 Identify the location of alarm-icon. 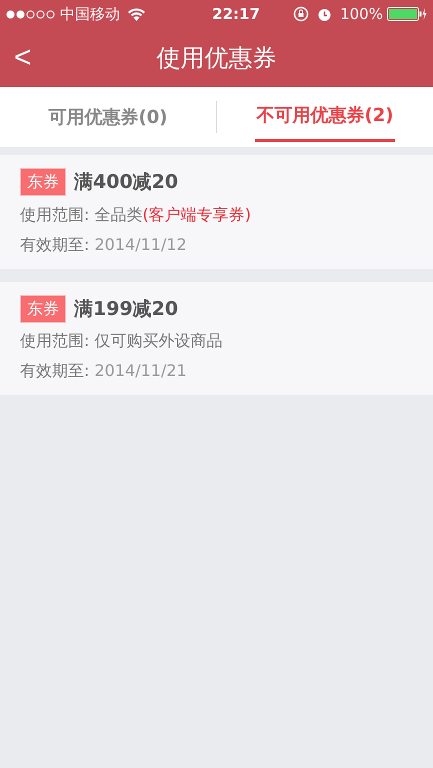
(324, 14).